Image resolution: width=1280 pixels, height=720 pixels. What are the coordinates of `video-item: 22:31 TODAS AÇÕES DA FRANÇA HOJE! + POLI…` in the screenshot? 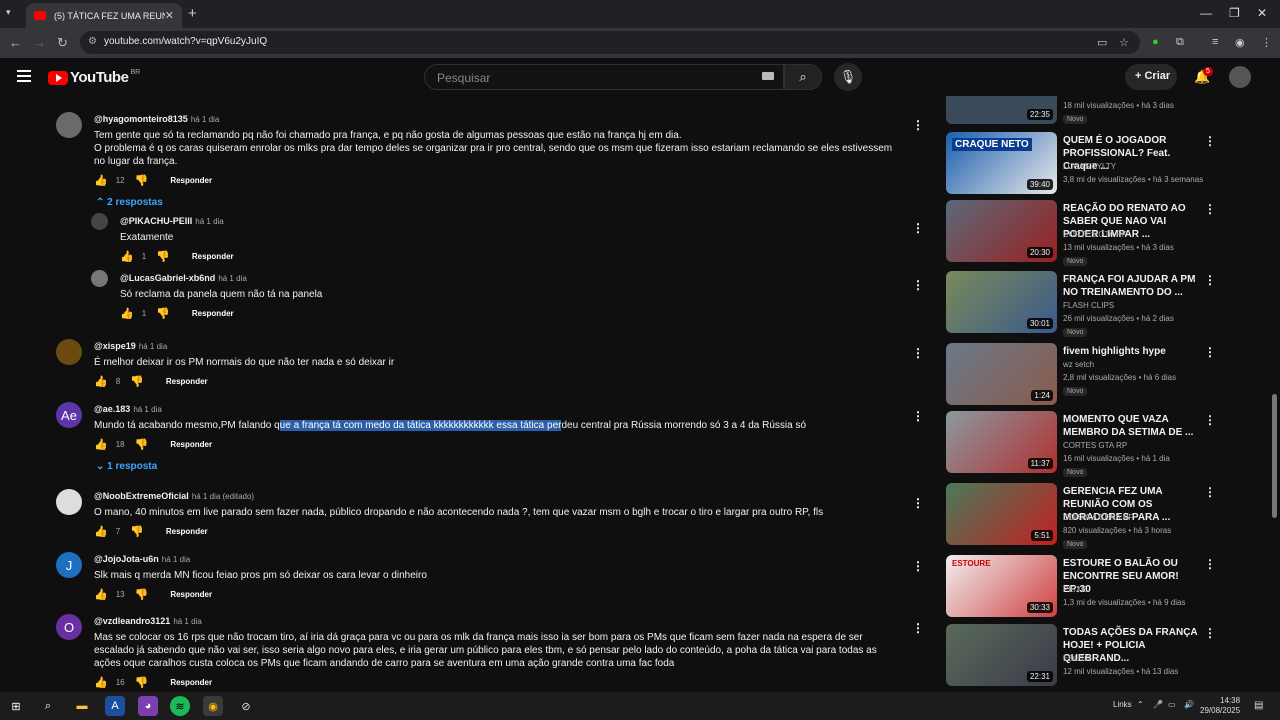 It's located at (1108, 658).